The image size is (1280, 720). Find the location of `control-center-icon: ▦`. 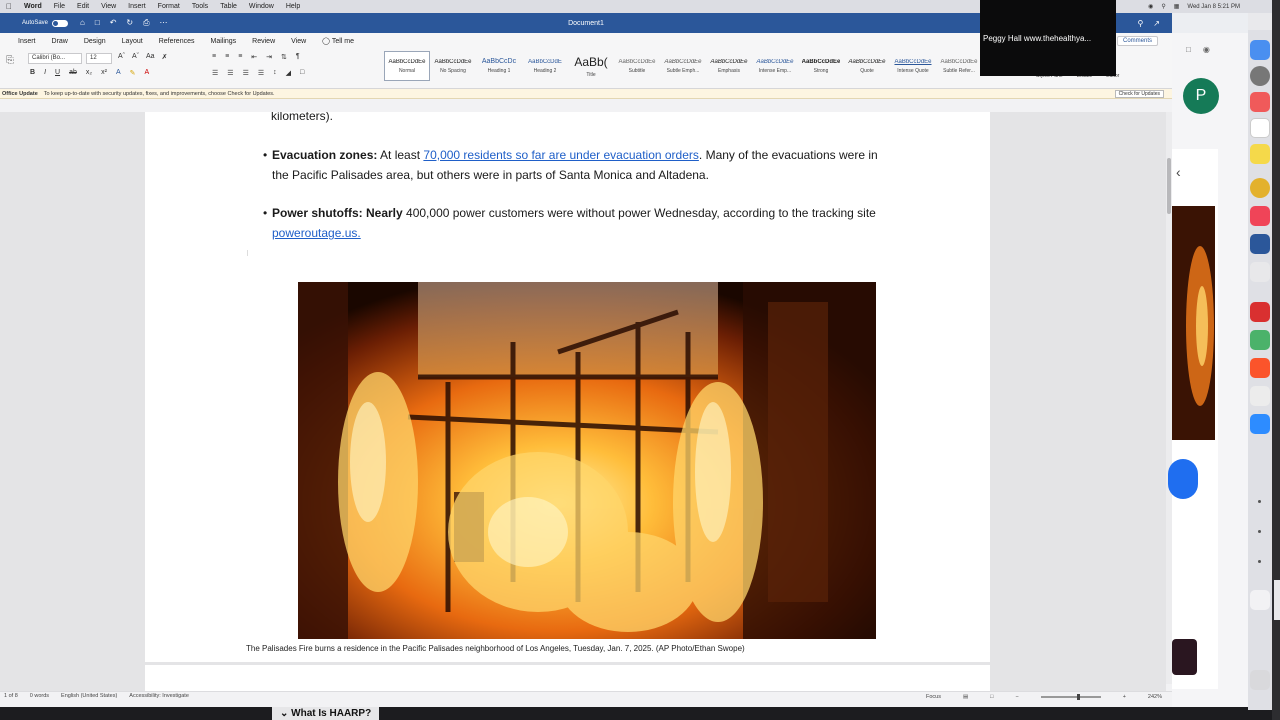

control-center-icon: ▦ is located at coordinates (1177, 6).